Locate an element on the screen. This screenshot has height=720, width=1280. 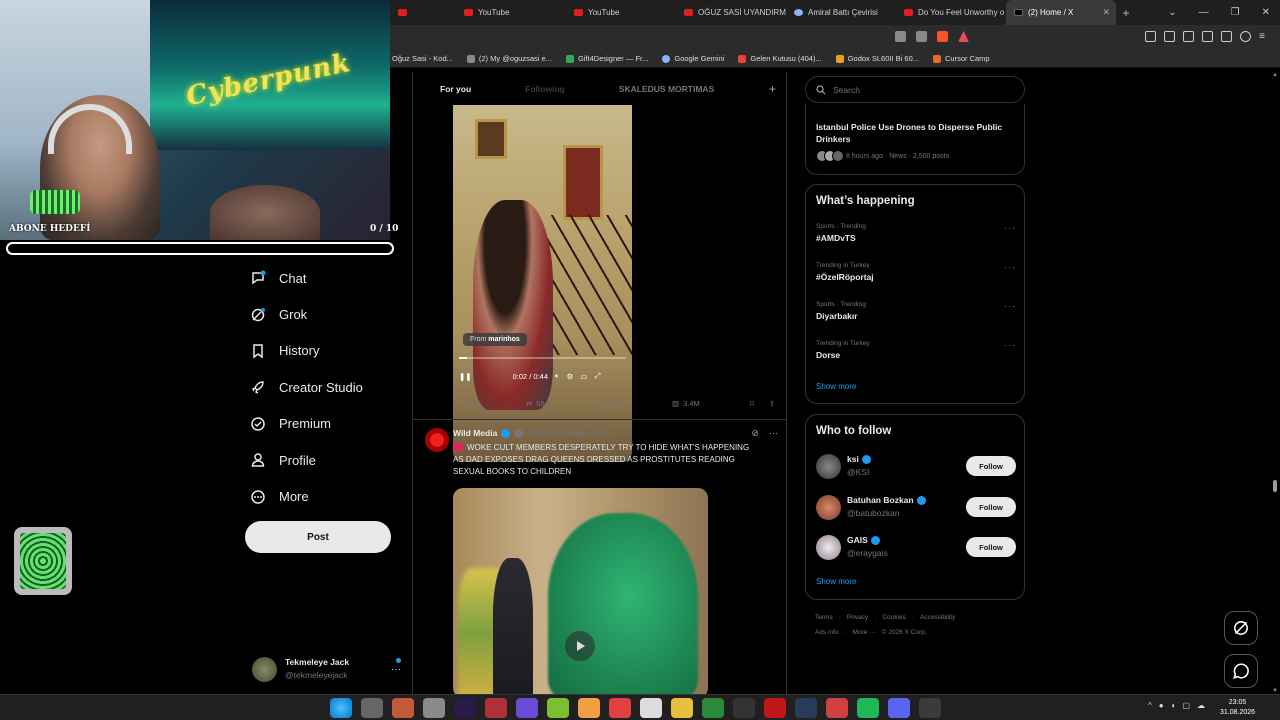
tab-following: Following is located at coordinates (545, 89).